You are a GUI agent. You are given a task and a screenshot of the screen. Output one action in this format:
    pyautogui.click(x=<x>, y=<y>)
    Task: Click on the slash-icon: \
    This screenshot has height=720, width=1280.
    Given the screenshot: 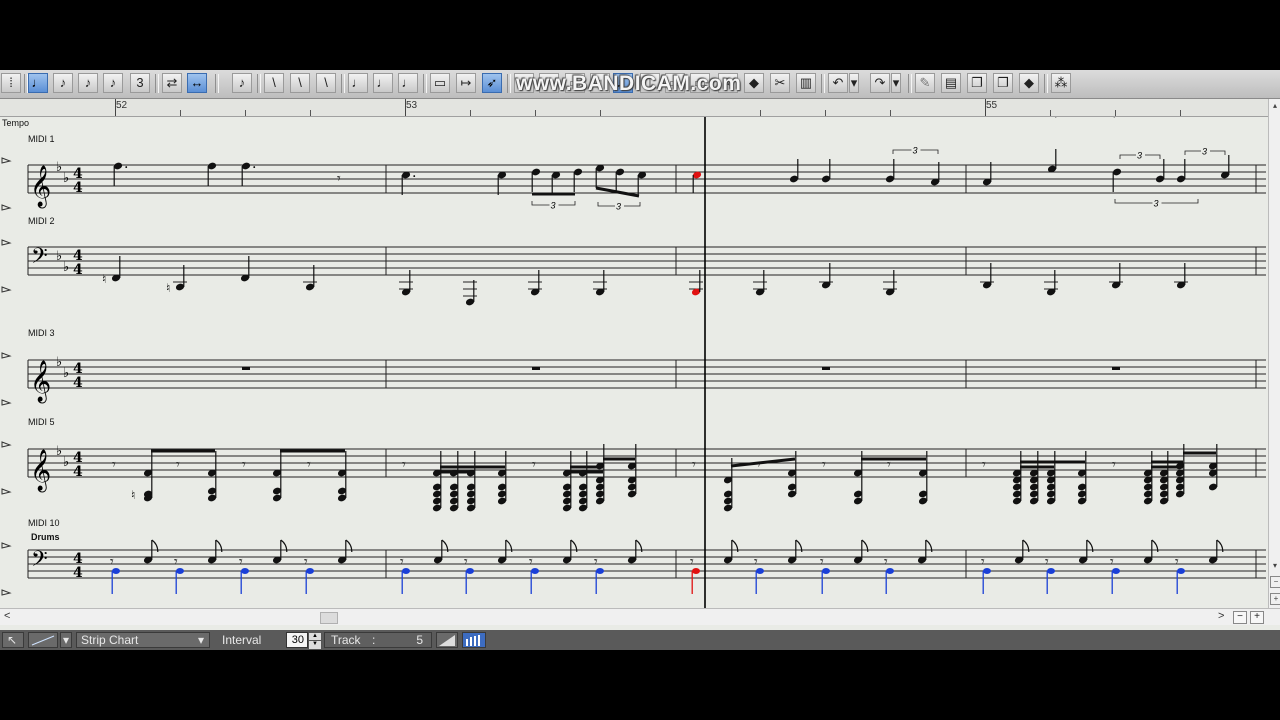 What is the action you would take?
    pyautogui.click(x=300, y=83)
    